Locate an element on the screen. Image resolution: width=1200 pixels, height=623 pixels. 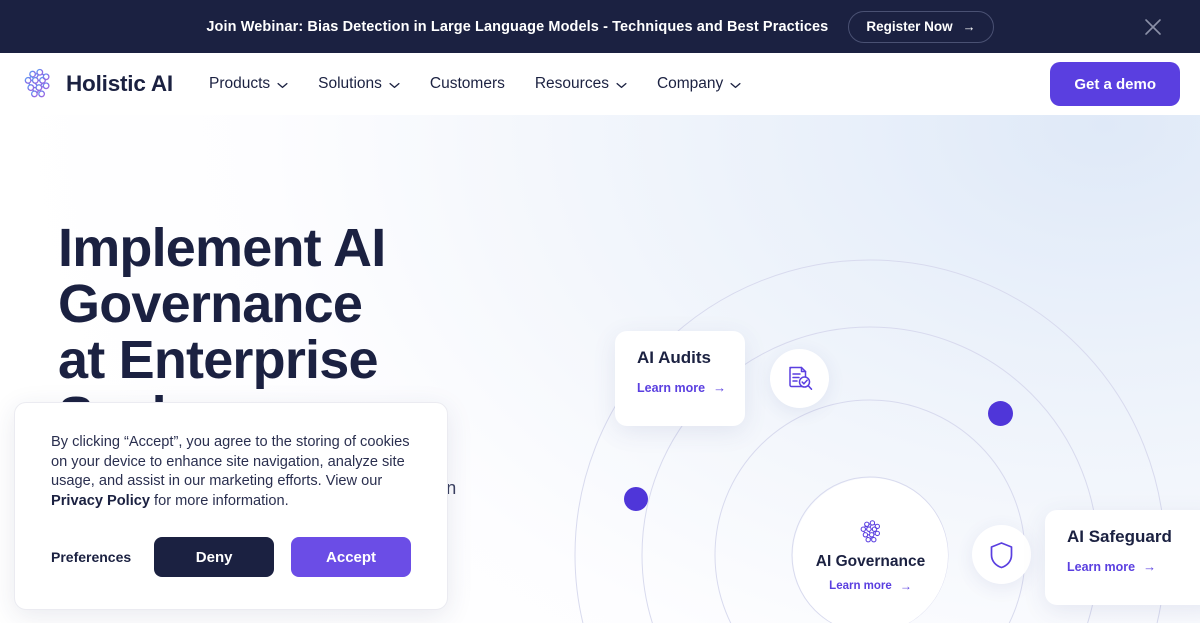
privacy-policy-link: Privacy Policy is located at coordinates (100, 501).